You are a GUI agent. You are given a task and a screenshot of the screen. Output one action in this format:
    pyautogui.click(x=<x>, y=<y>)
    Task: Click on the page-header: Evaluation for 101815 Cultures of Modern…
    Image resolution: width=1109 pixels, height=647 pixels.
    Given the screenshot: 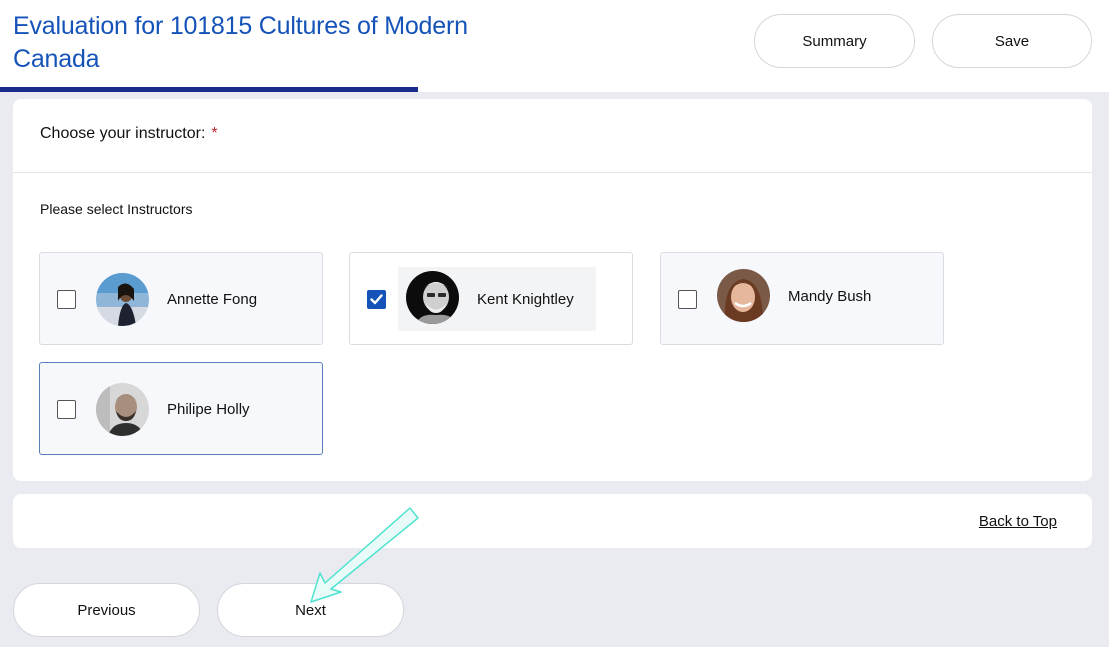 What is the action you would take?
    pyautogui.click(x=554, y=46)
    